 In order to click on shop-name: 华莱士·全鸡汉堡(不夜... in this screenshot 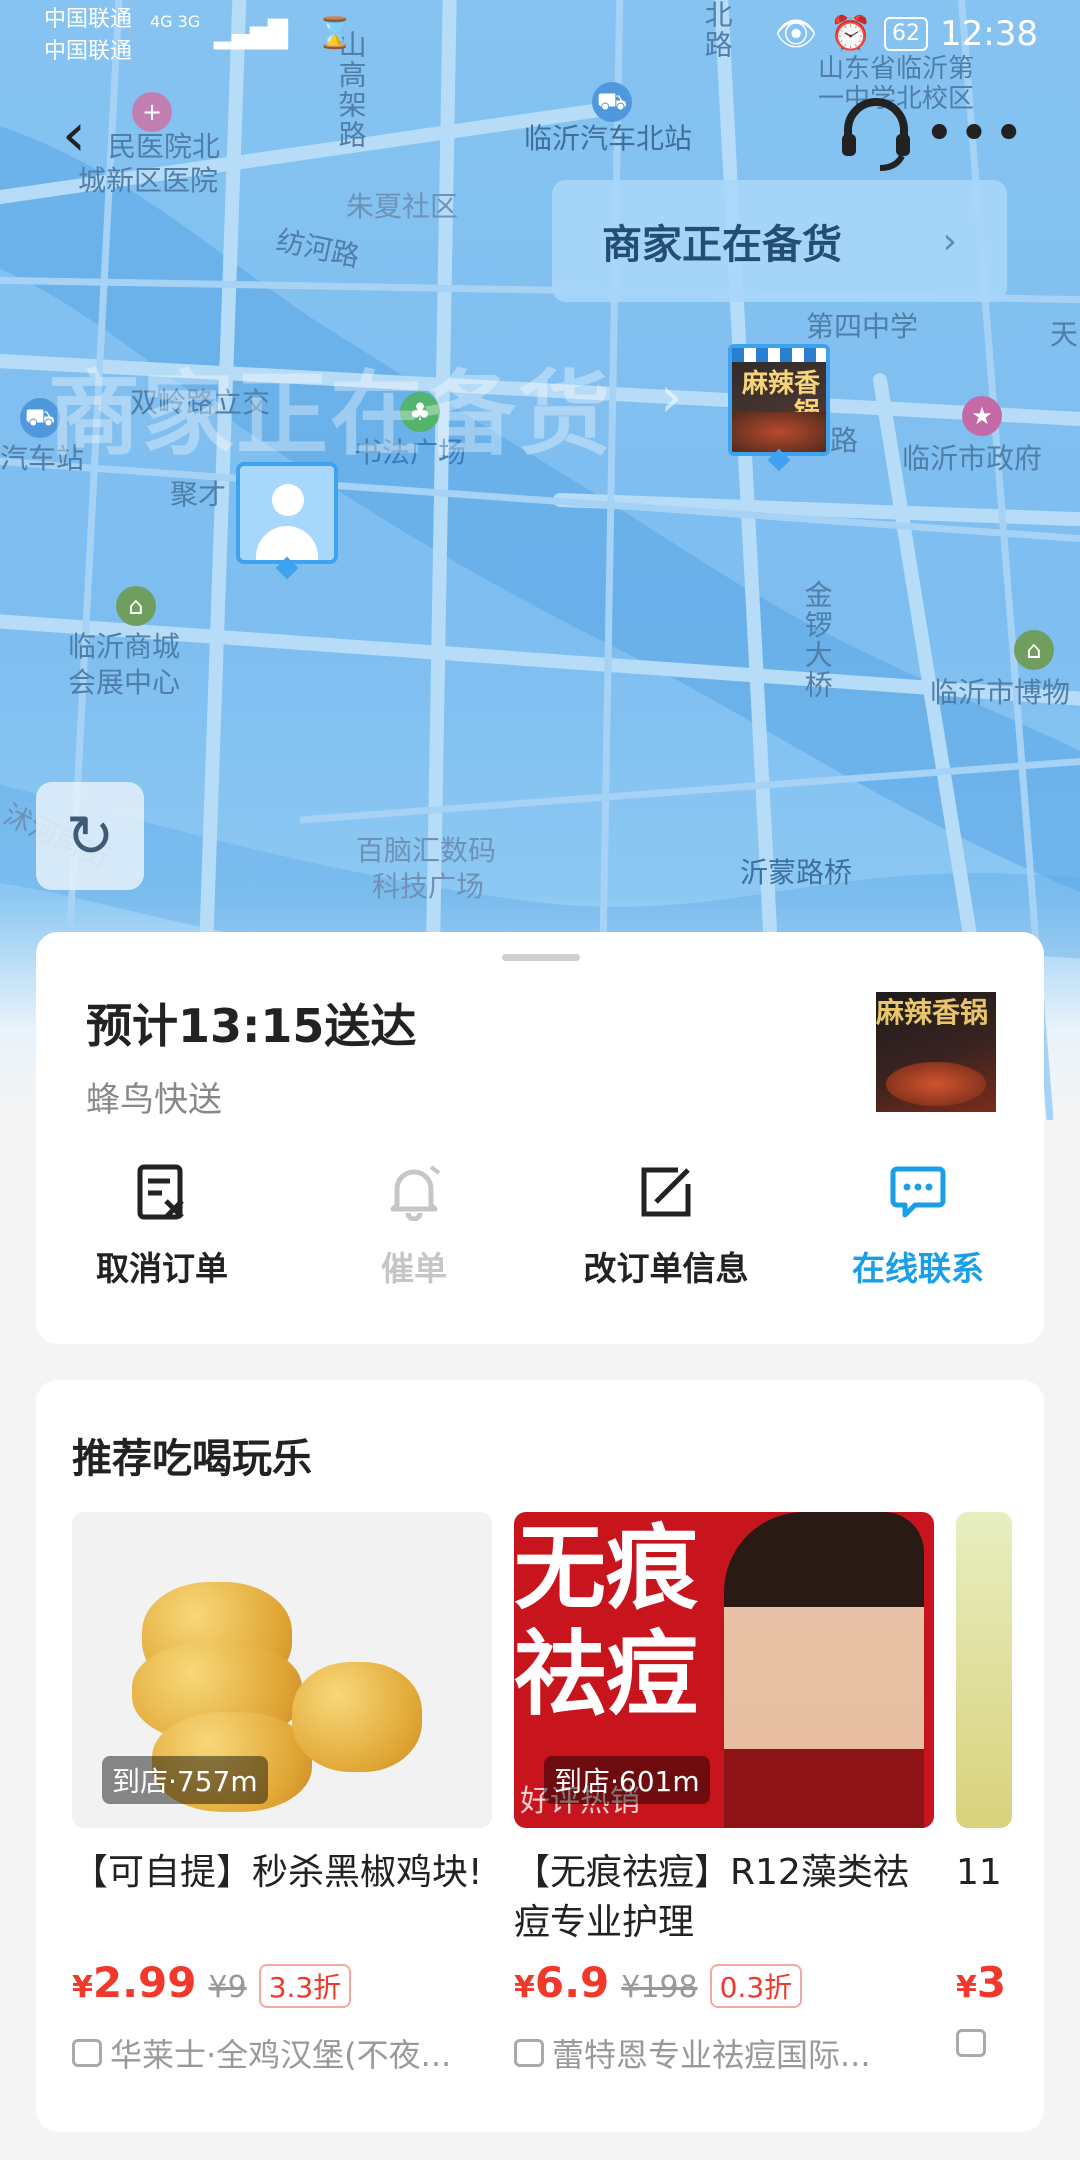, I will do `click(282, 2053)`.